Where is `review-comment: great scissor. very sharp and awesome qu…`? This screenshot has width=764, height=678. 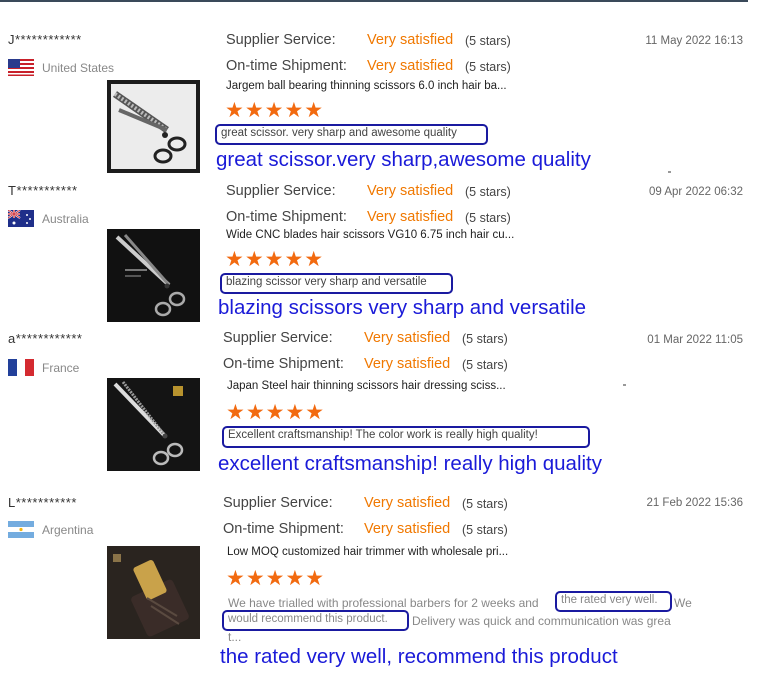 review-comment: great scissor. very sharp and awesome qu… is located at coordinates (351, 134).